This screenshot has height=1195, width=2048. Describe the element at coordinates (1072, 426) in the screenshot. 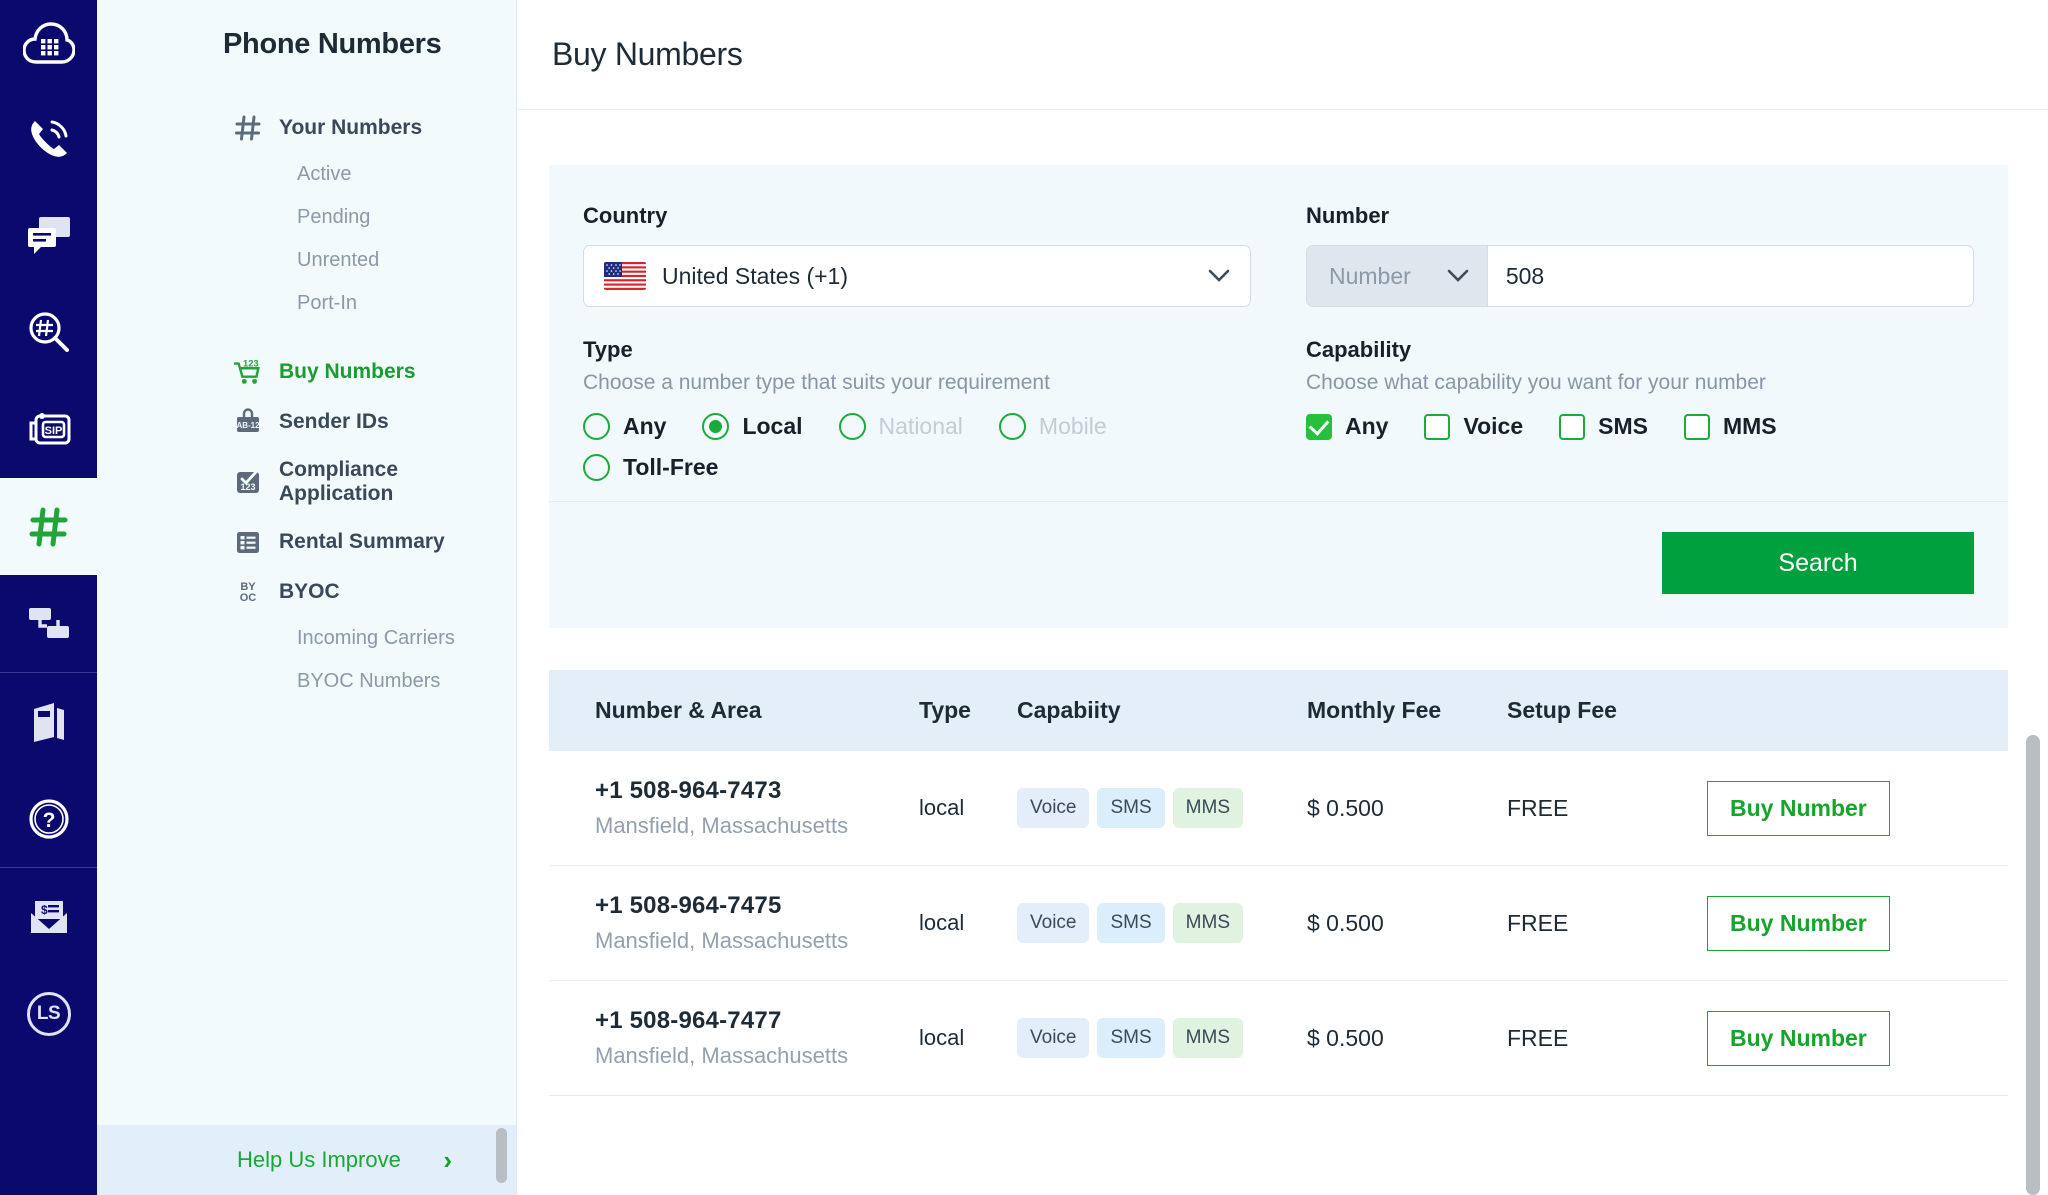

I see `type-option-label: Mobile` at that location.